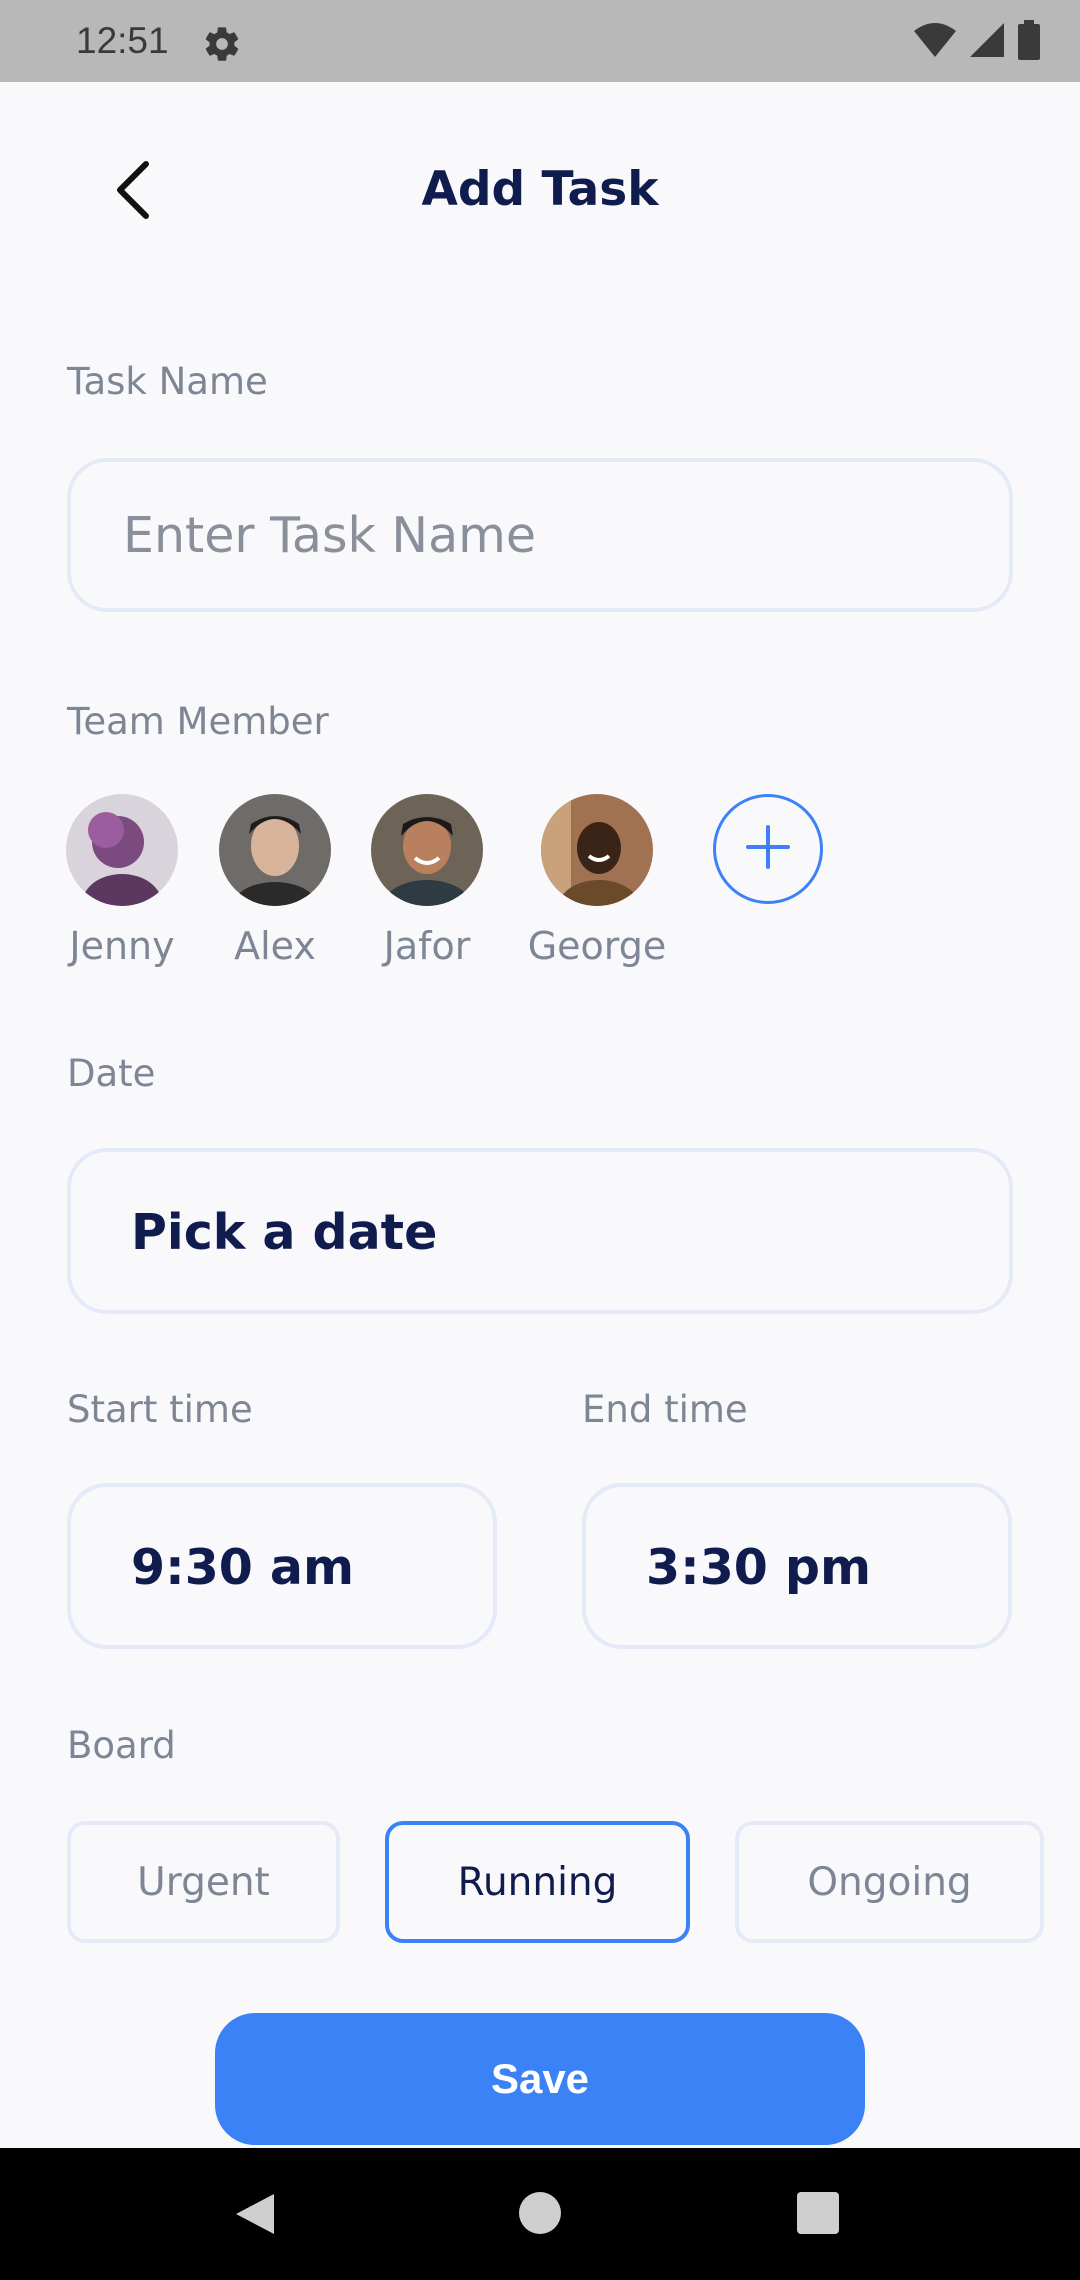 This screenshot has height=2280, width=1080. I want to click on board-option-running: Running, so click(537, 1882).